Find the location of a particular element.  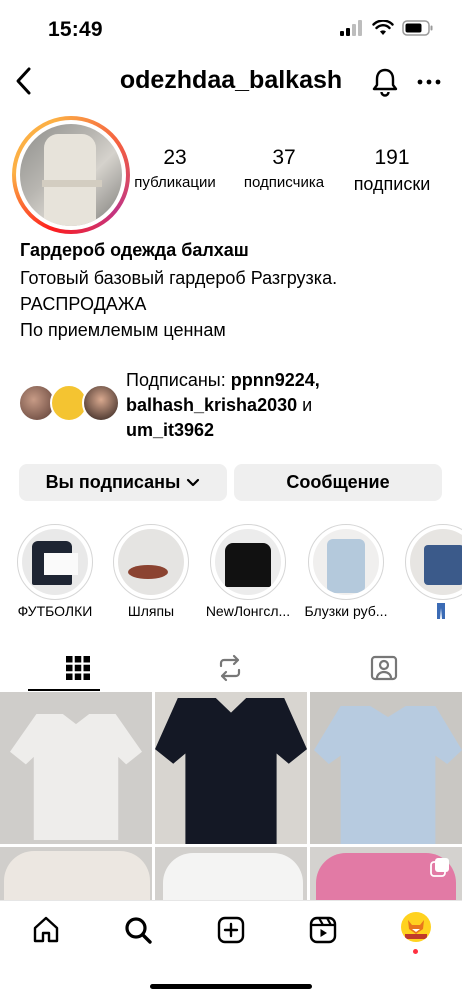

message-button: Сообщение is located at coordinates (338, 482).